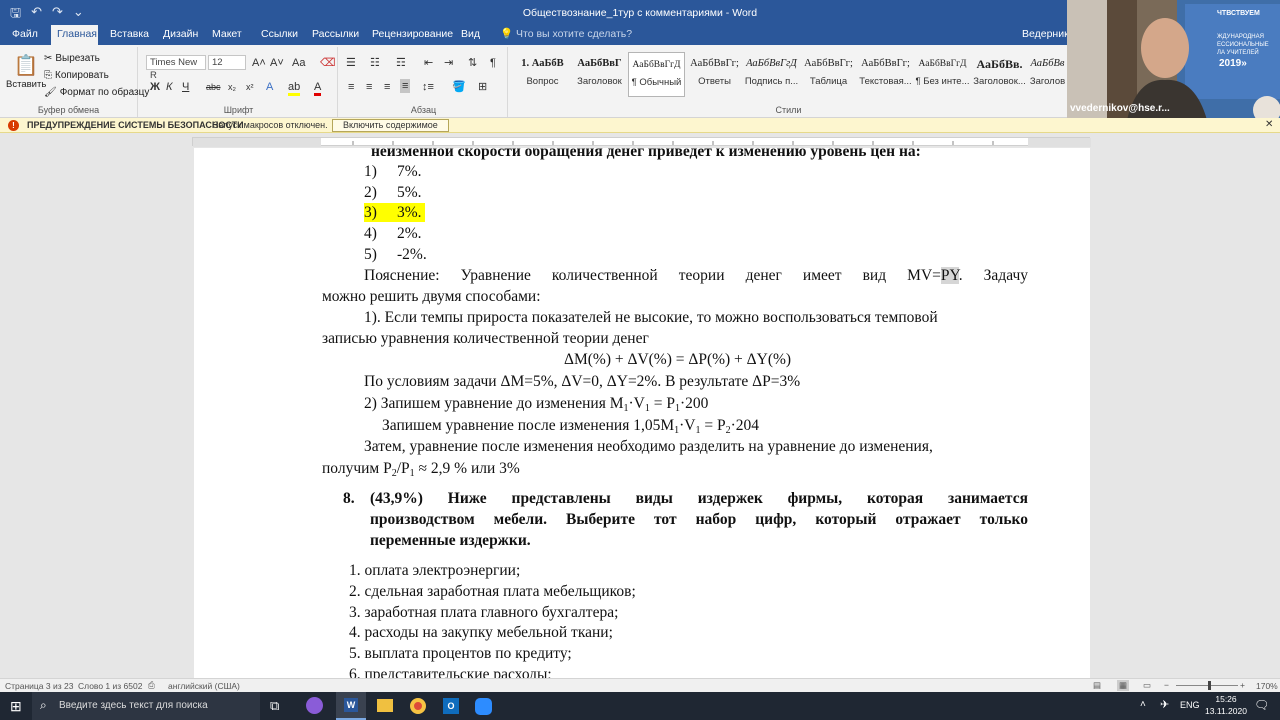  Describe the element at coordinates (274, 706) in the screenshot. I see `task-view-icon: ⧉` at that location.